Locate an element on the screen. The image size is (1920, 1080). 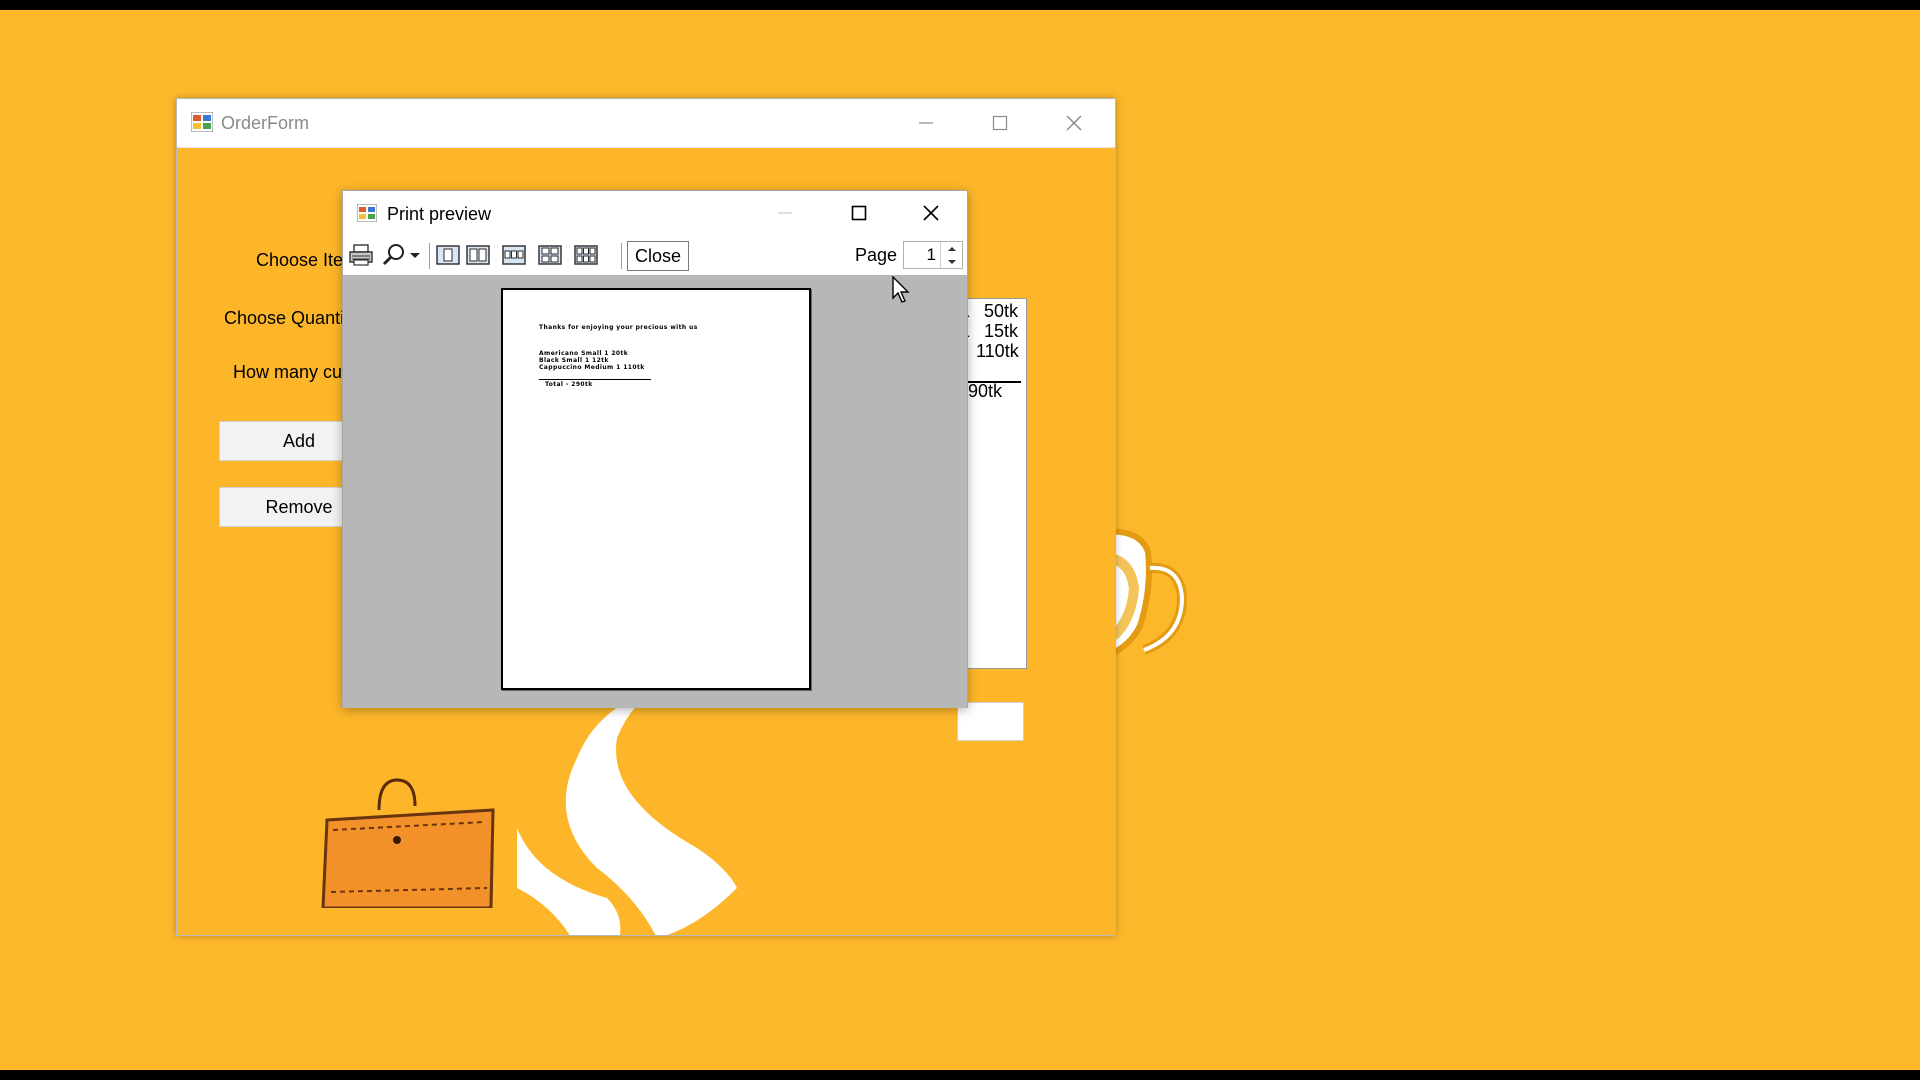
print-button is located at coordinates (361, 255).